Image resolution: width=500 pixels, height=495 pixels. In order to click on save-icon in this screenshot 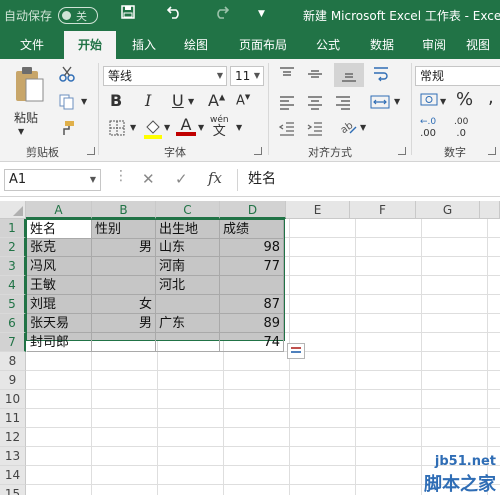, I will do `click(128, 14)`.